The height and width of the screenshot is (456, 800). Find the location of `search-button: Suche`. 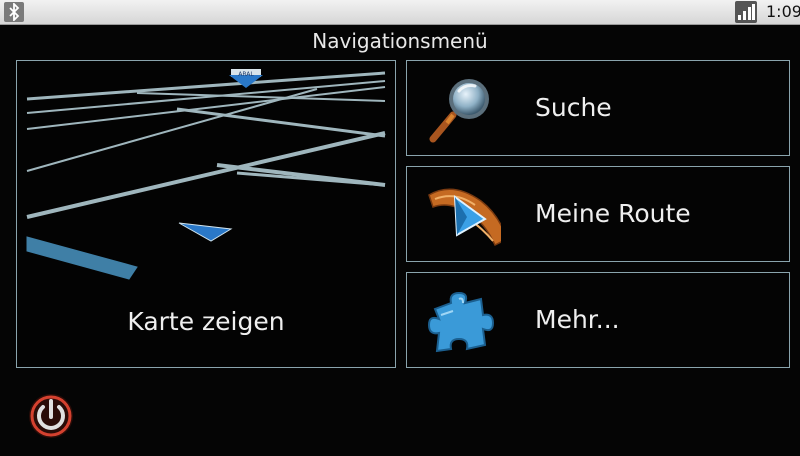

search-button: Suche is located at coordinates (598, 108).